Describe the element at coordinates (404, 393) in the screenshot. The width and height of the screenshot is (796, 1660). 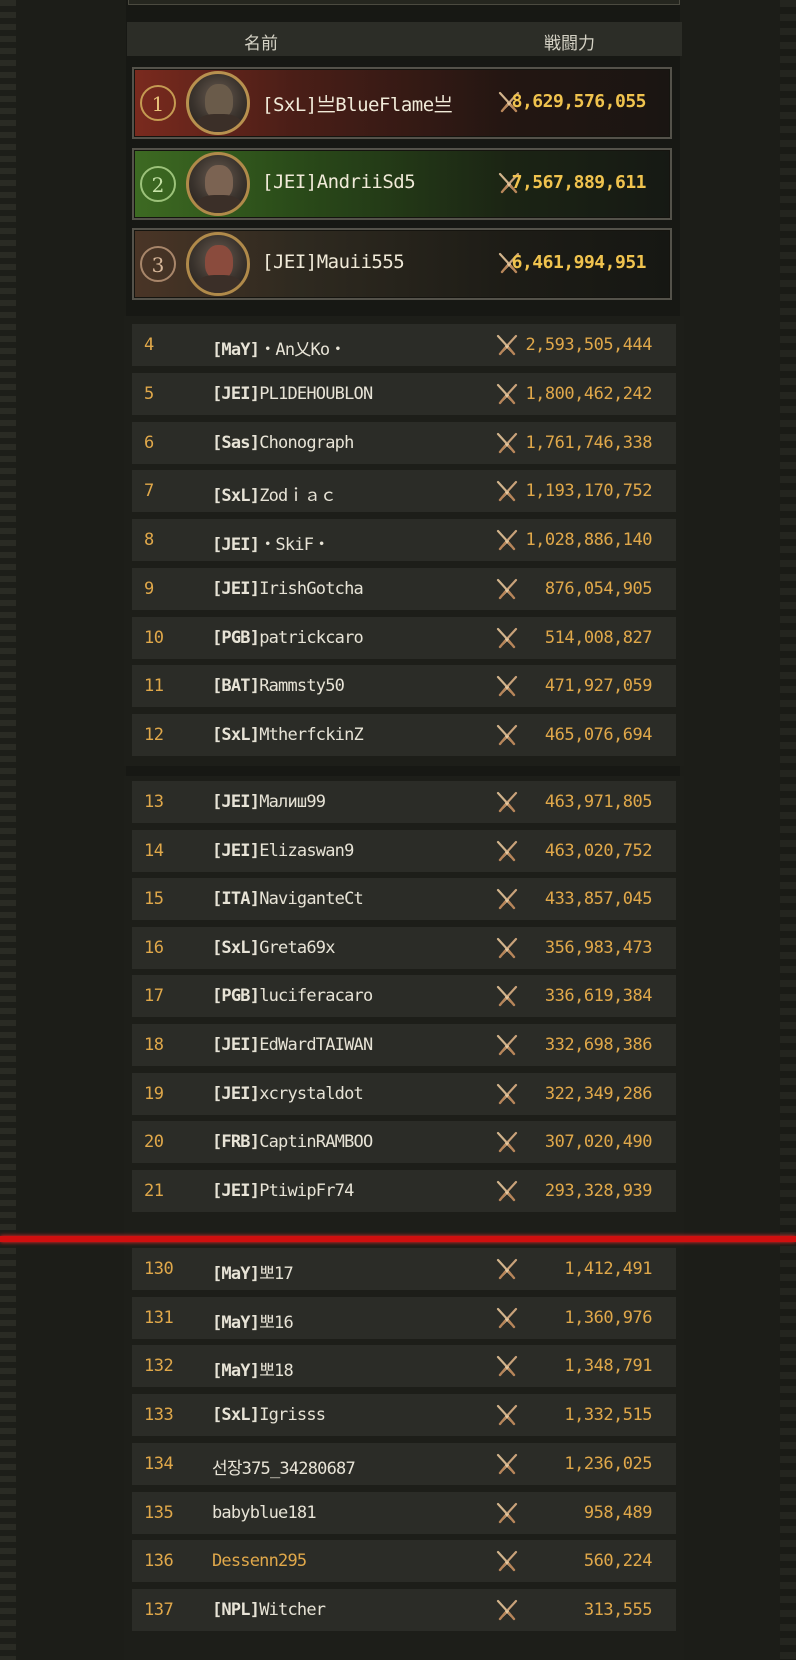
I see `ranking-row: 5 [JEI]PL1DEHOUBLON 1,800,462,242` at that location.